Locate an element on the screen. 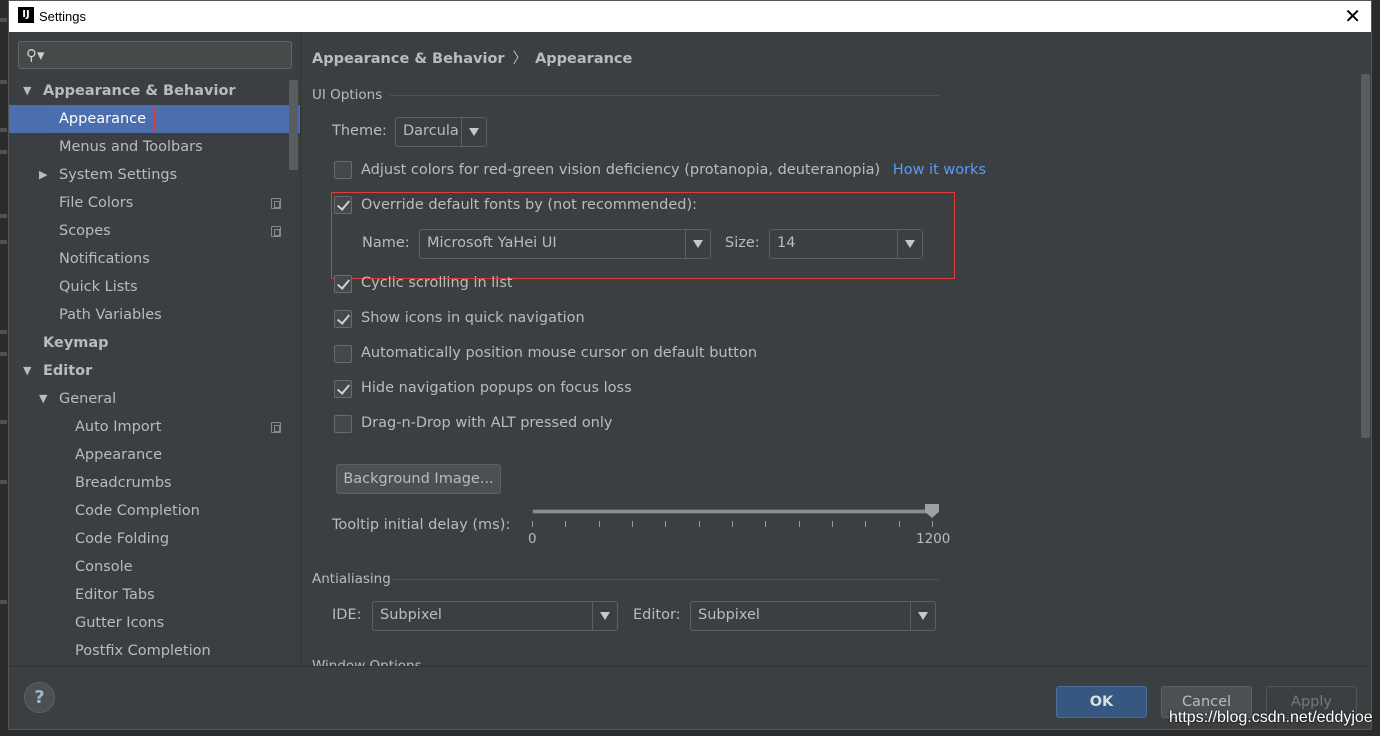 Image resolution: width=1380 pixels, height=736 pixels. tree-item-editor: ▼ Editor is located at coordinates (154, 371).